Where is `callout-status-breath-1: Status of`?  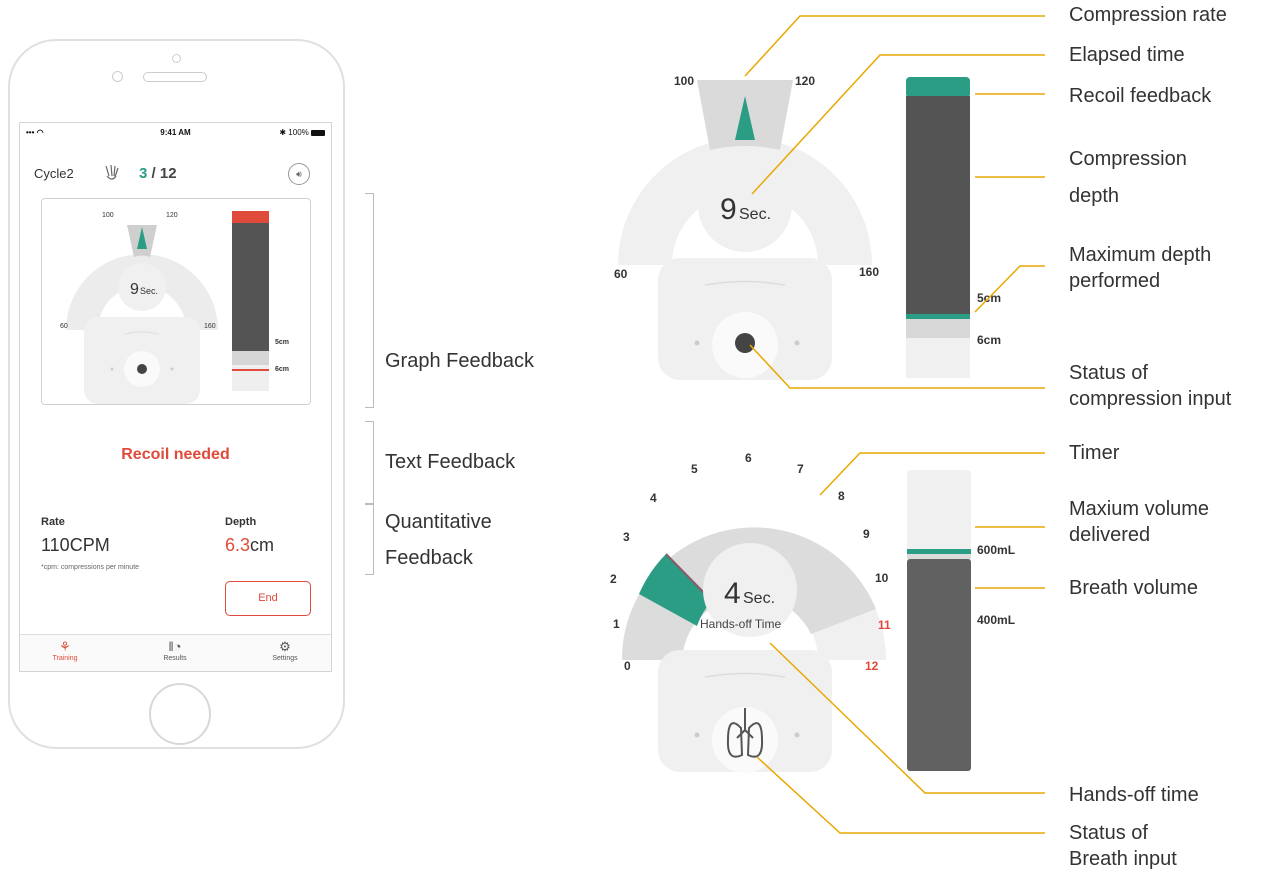 callout-status-breath-1: Status of is located at coordinates (1108, 833).